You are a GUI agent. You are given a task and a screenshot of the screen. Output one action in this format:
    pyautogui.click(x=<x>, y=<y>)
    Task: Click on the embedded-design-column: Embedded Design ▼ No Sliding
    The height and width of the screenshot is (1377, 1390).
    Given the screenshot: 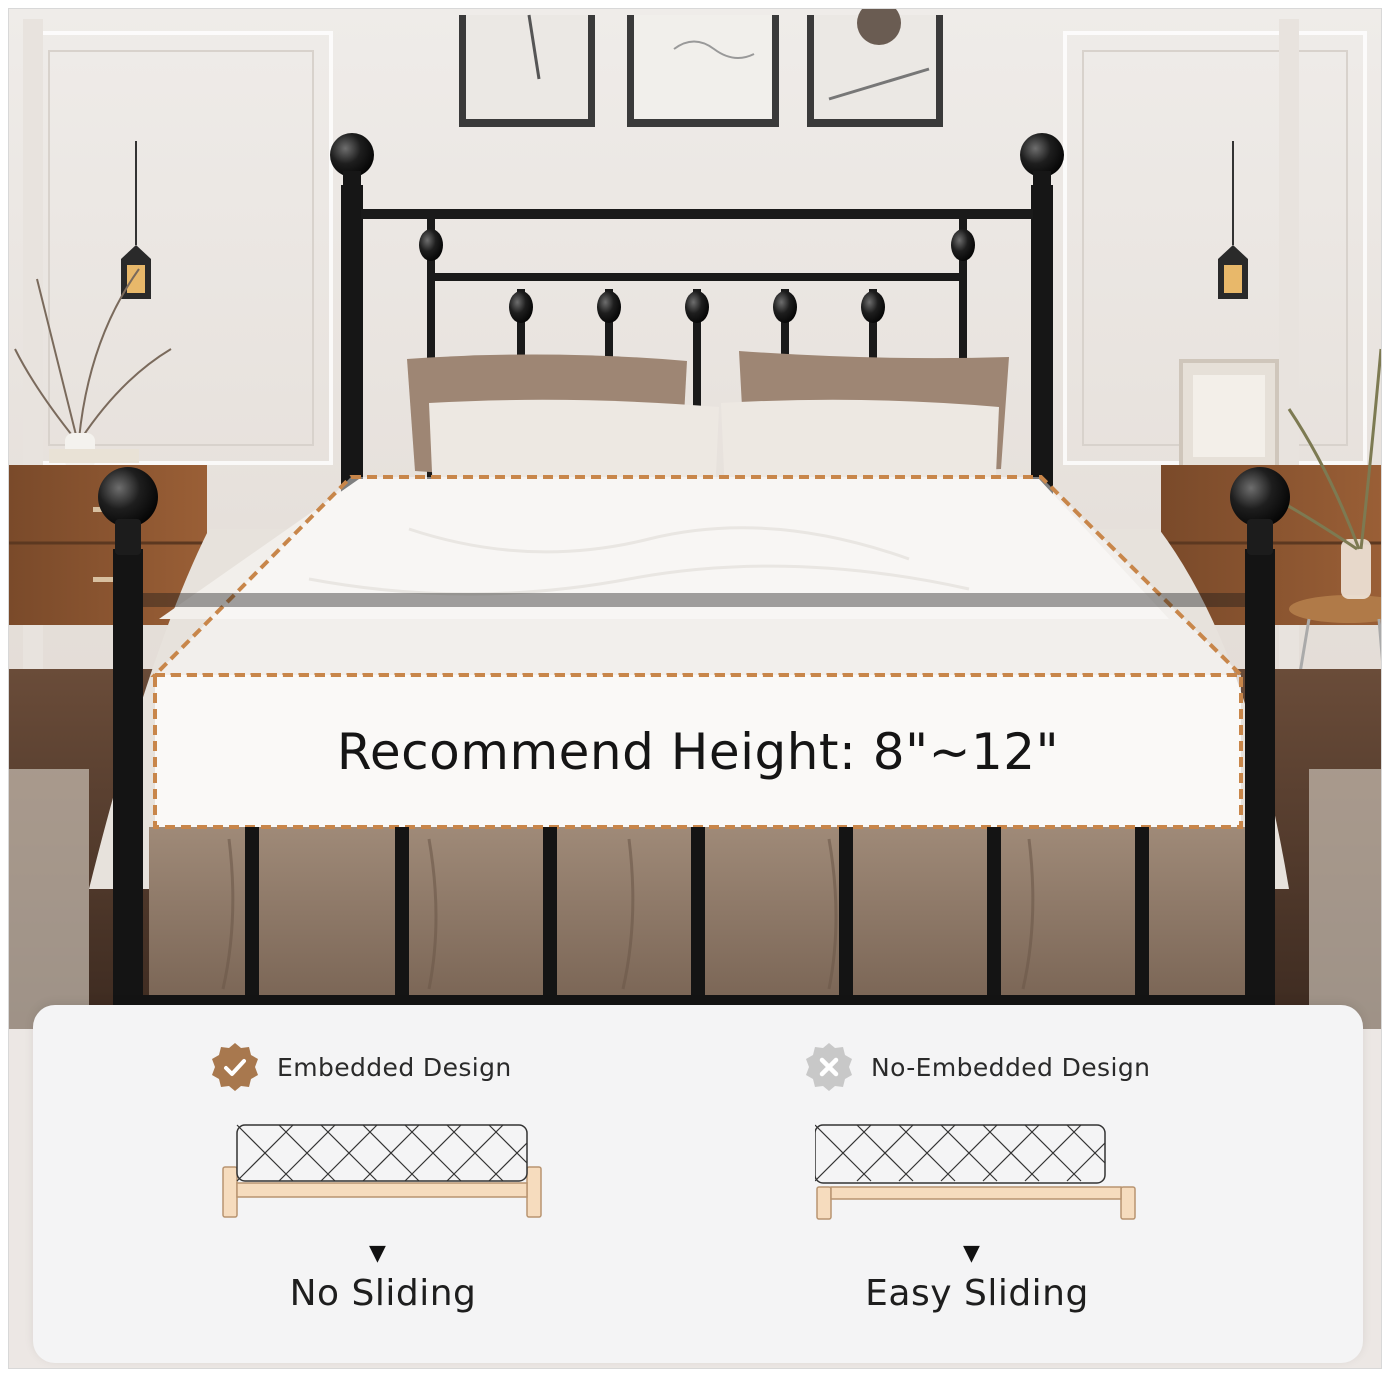 What is the action you would take?
    pyautogui.click(x=473, y=1184)
    